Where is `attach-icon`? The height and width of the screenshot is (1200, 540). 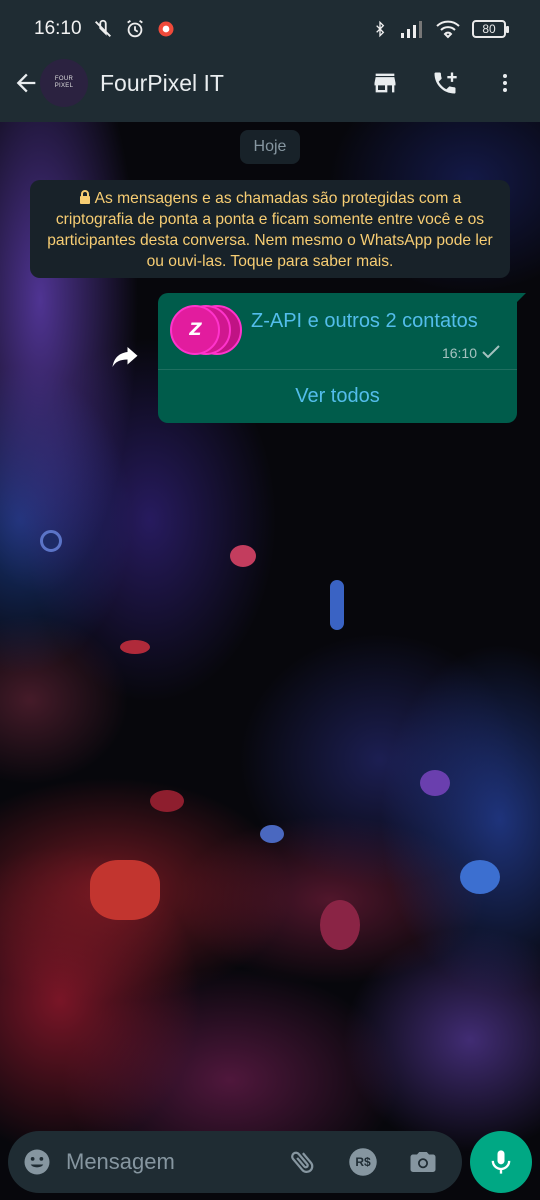 attach-icon is located at coordinates (302, 1162).